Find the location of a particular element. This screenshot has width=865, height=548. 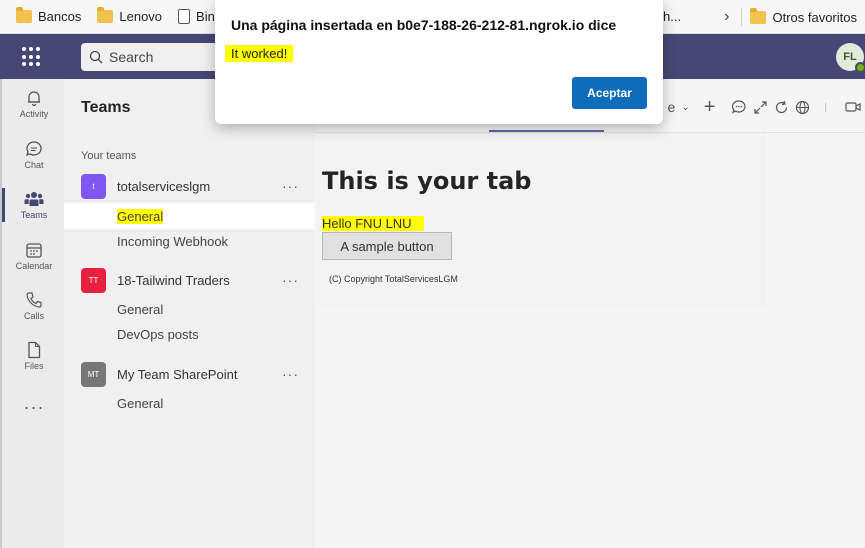

bell-icon is located at coordinates (34, 99).